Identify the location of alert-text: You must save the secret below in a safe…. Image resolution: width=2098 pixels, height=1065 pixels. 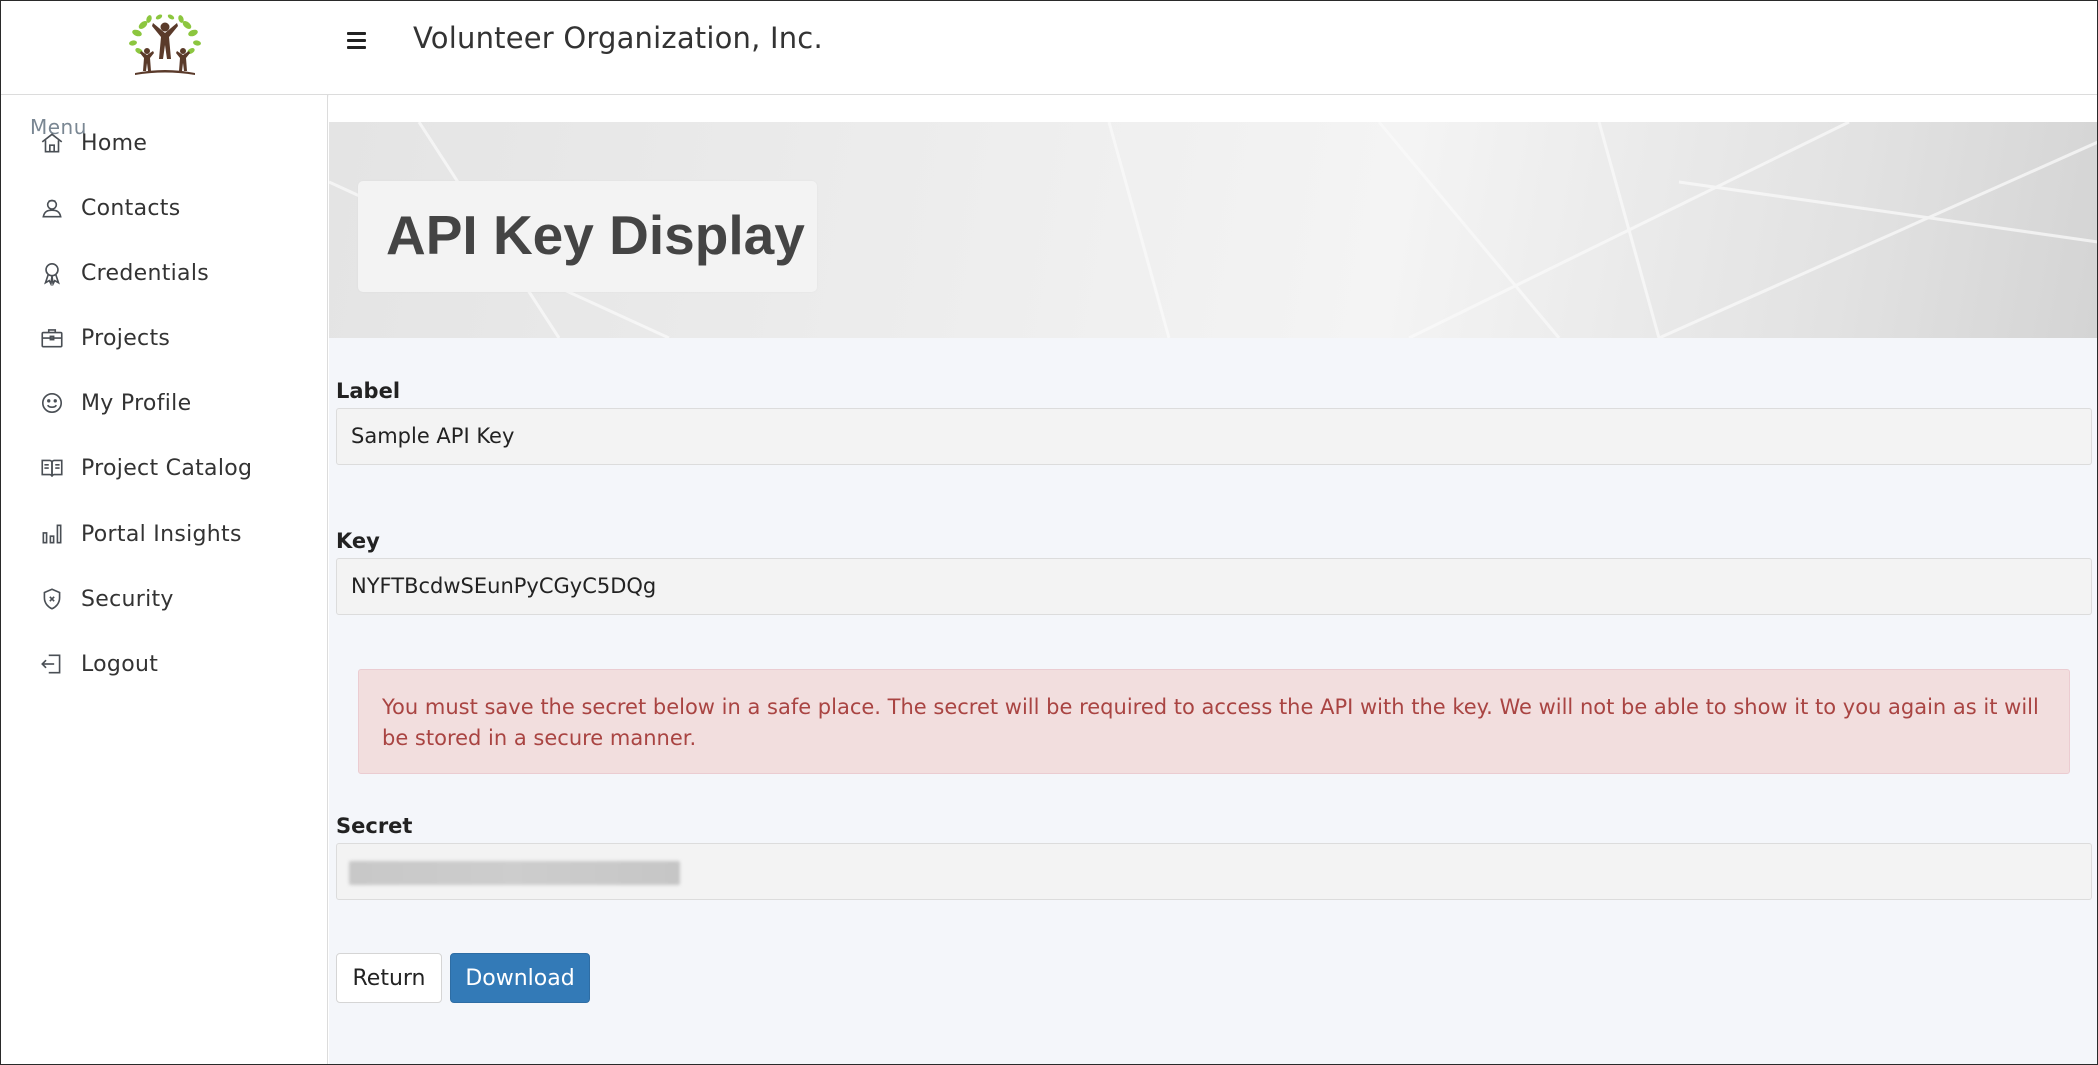
(1210, 722).